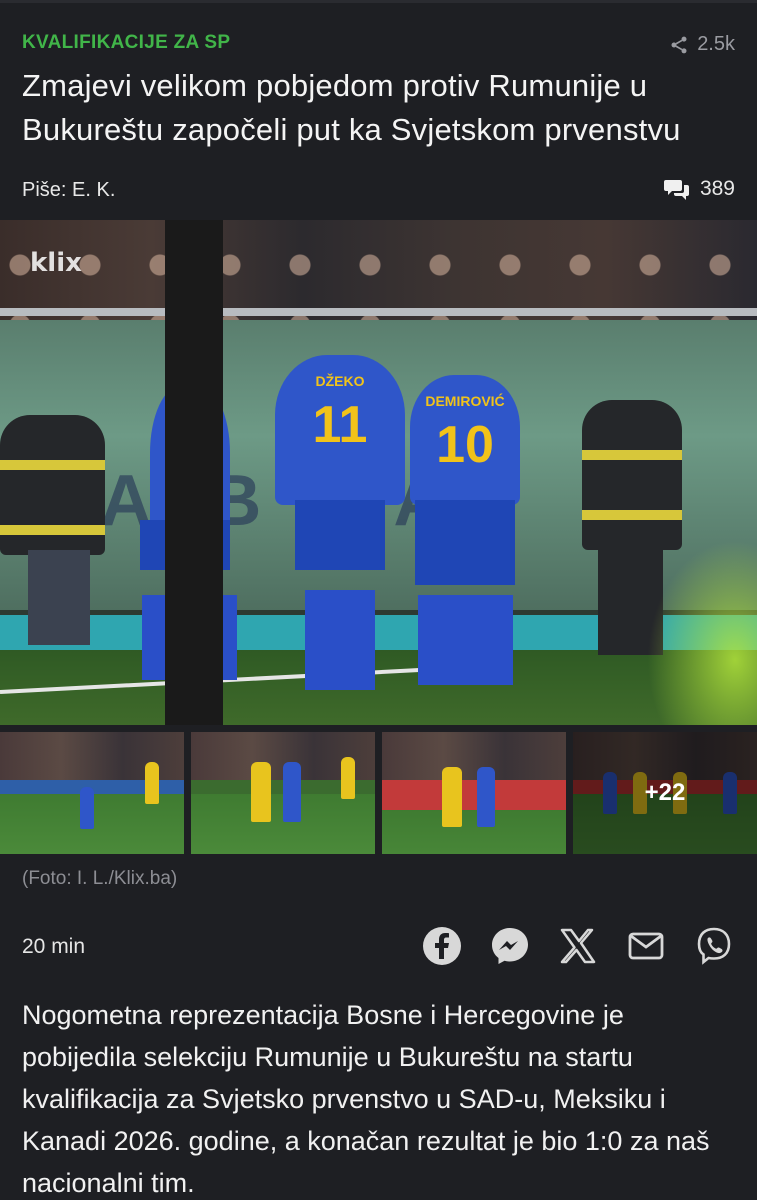 Image resolution: width=757 pixels, height=1200 pixels. Describe the element at coordinates (679, 44) in the screenshot. I see `share-icon` at that location.